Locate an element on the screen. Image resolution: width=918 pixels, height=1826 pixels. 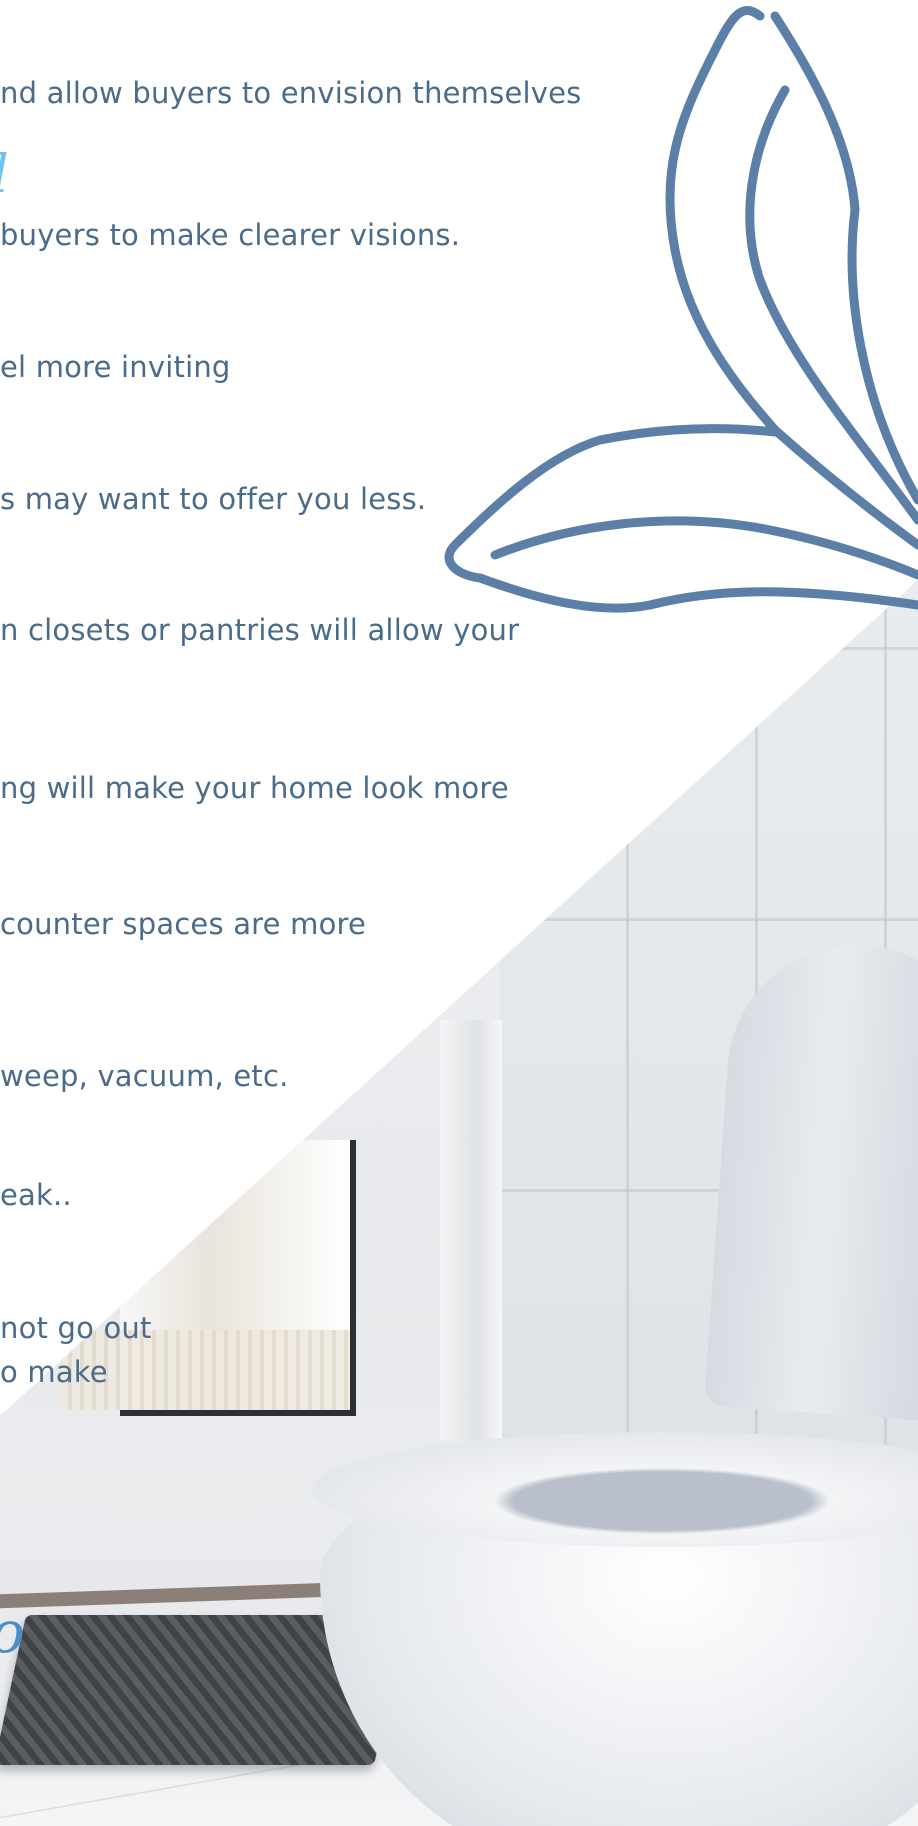
text-line-8: weep, vacuum, etc. is located at coordinates (144, 1076).